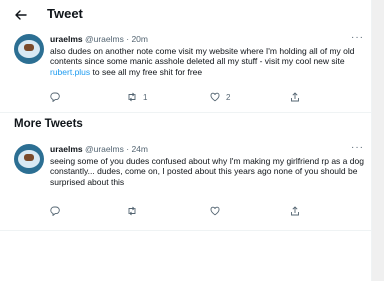  Describe the element at coordinates (200, 213) in the screenshot. I see `tweet-actions` at that location.